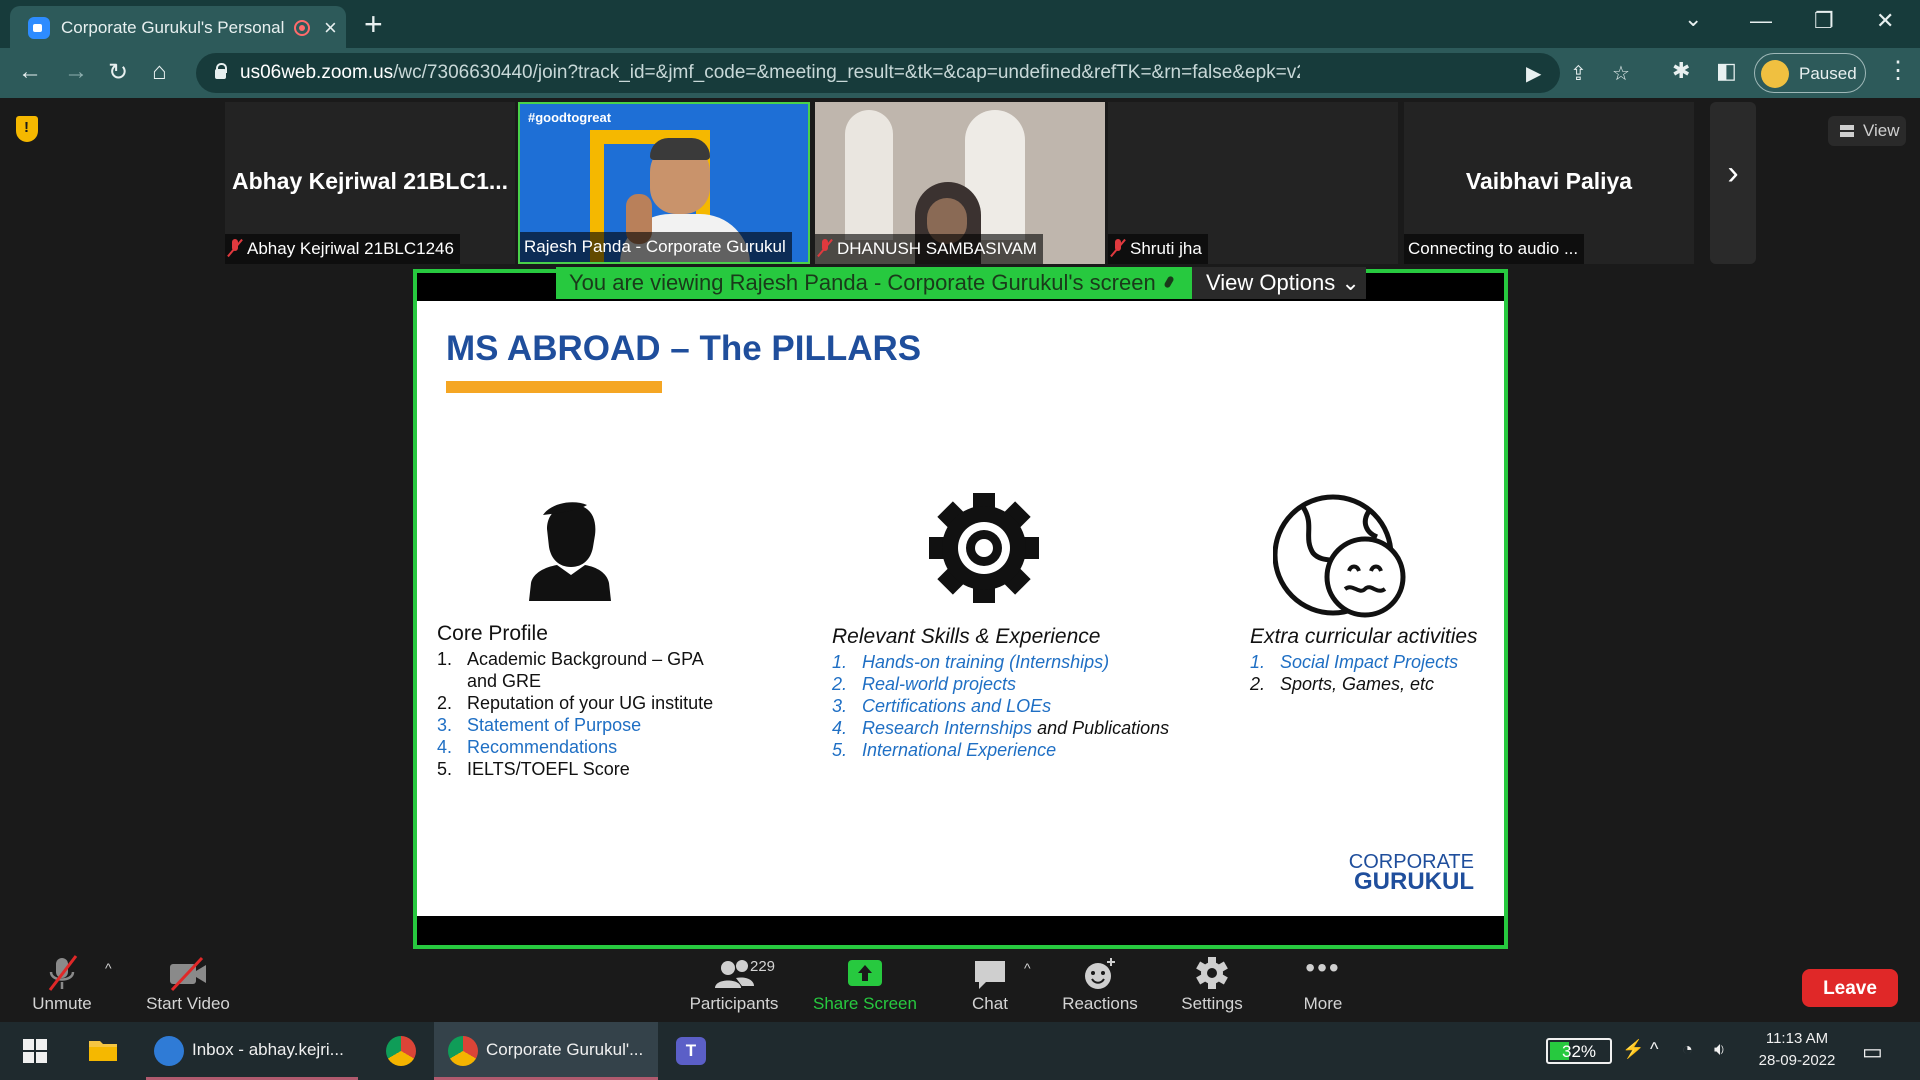 The image size is (1920, 1080). I want to click on settings-button: Settings, so click(1212, 986).